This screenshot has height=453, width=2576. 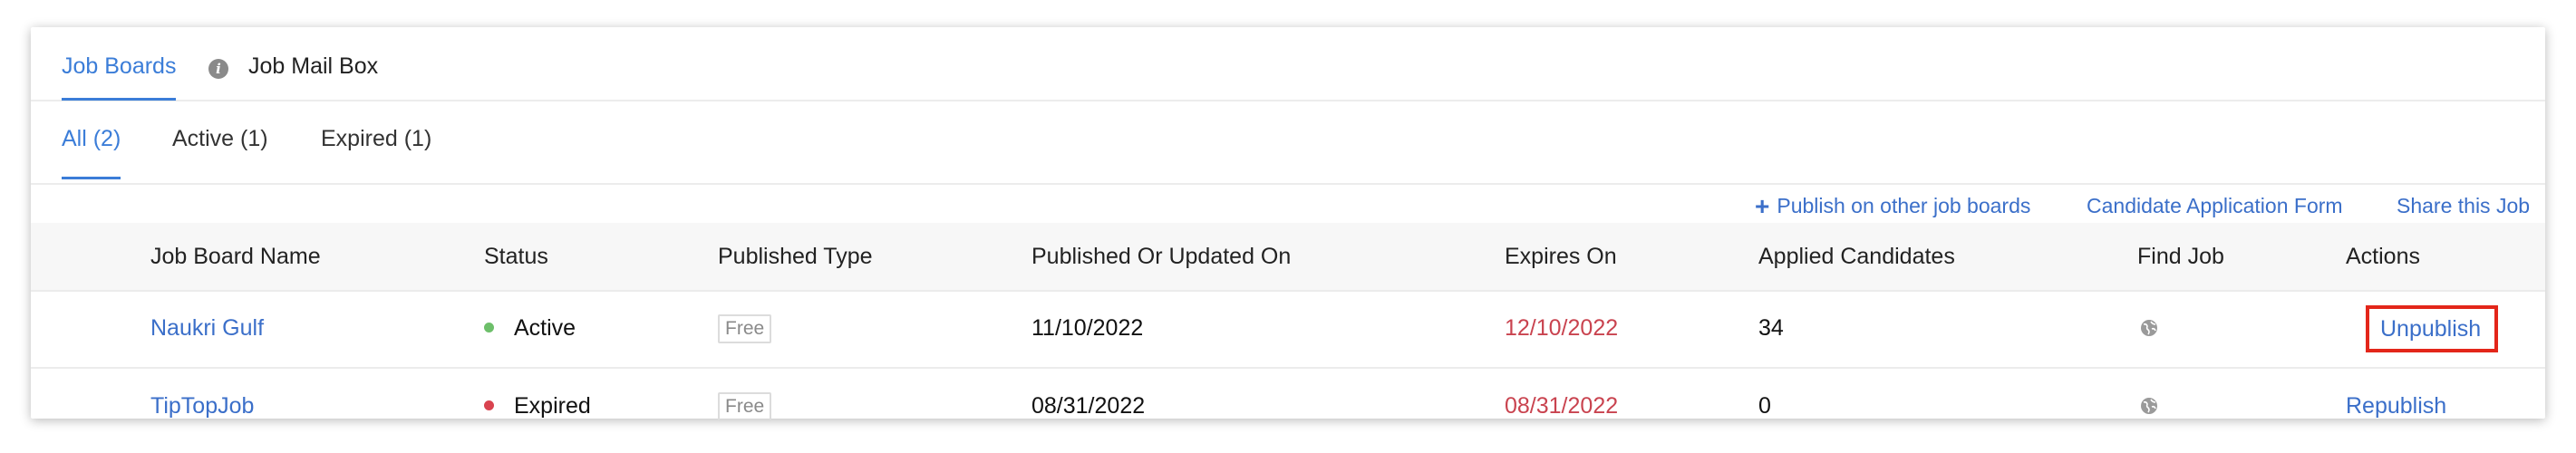 What do you see at coordinates (376, 139) in the screenshot?
I see `tab-expired: Expired (1)` at bounding box center [376, 139].